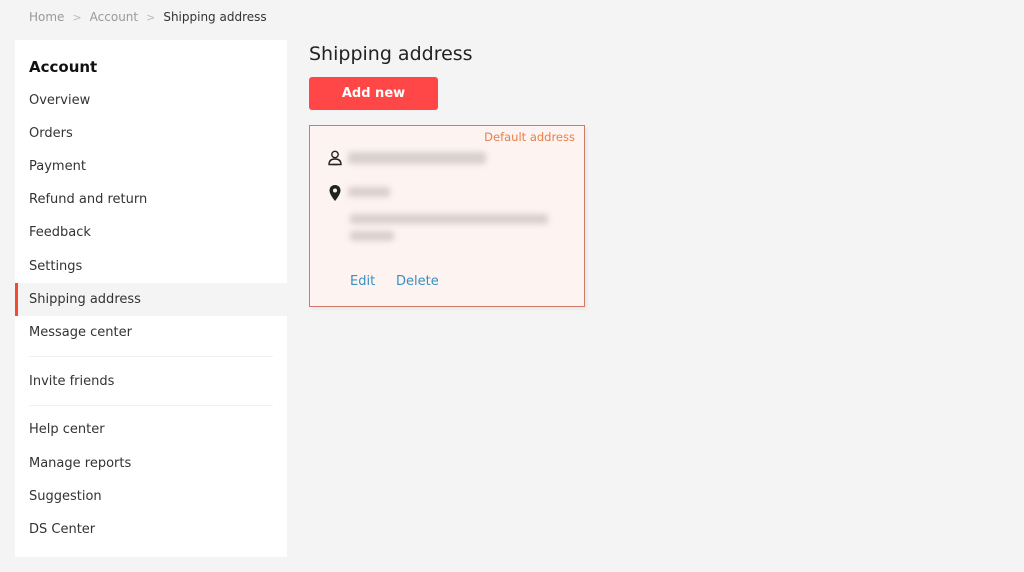 Image resolution: width=1024 pixels, height=572 pixels. What do you see at coordinates (417, 158) in the screenshot?
I see `recipient-name-phone-redacted` at bounding box center [417, 158].